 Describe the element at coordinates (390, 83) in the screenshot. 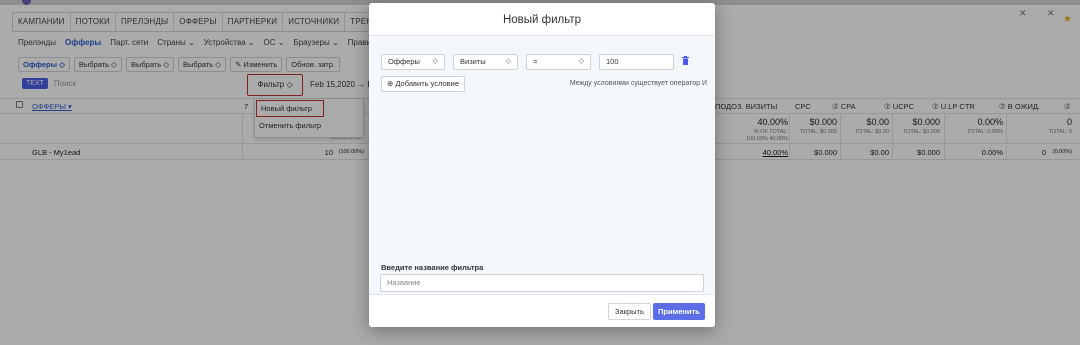

I see `plus-circle-icon: ⊕` at that location.